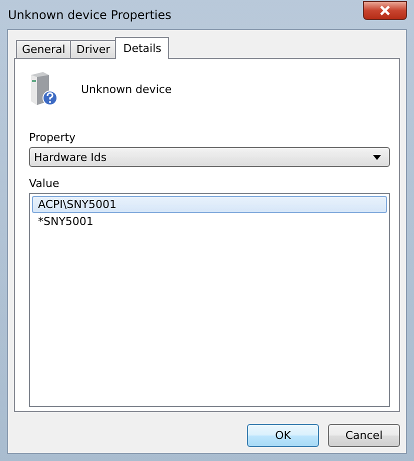 The width and height of the screenshot is (414, 461). Describe the element at coordinates (93, 49) in the screenshot. I see `tab: Driver` at that location.